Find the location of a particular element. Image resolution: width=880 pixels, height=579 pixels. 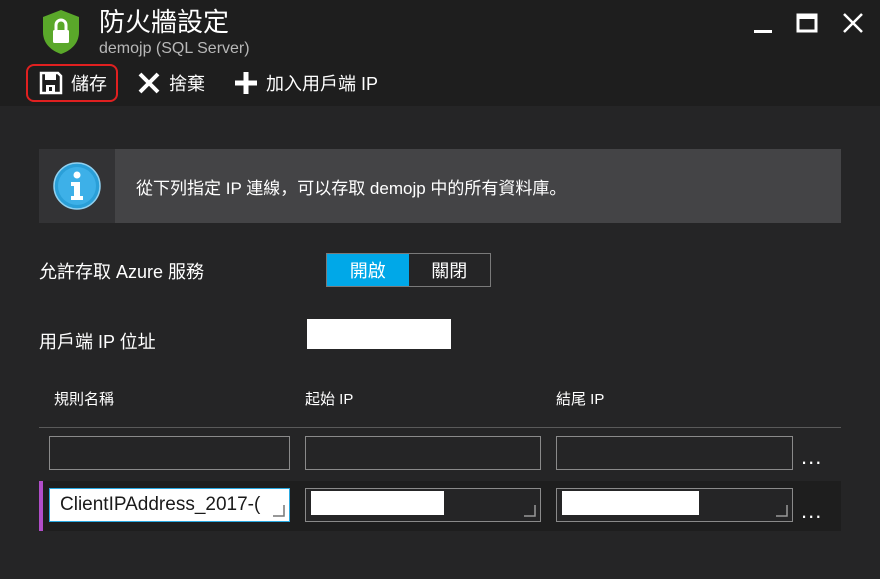

azure-access-label: 允許存取 Azure 服務 is located at coordinates (122, 272).